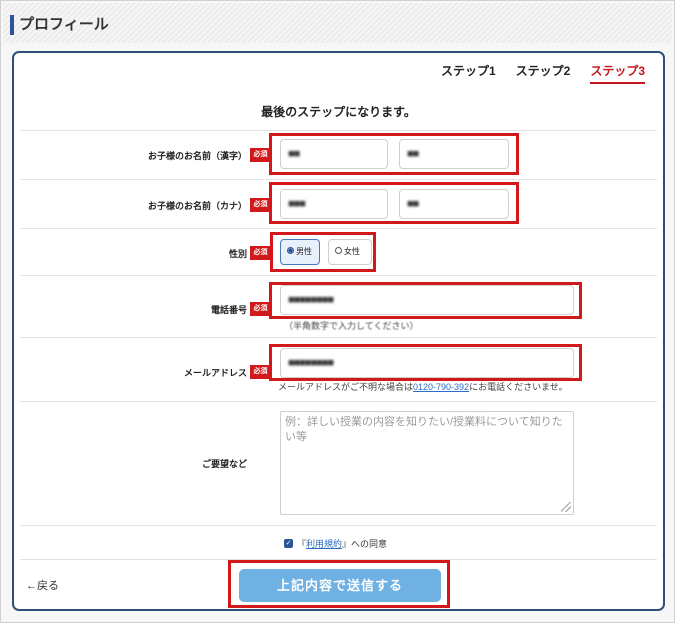 The image size is (675, 623). Describe the element at coordinates (351, 326) in the screenshot. I see `phone-hint: （半角数字で入力してください）` at that location.